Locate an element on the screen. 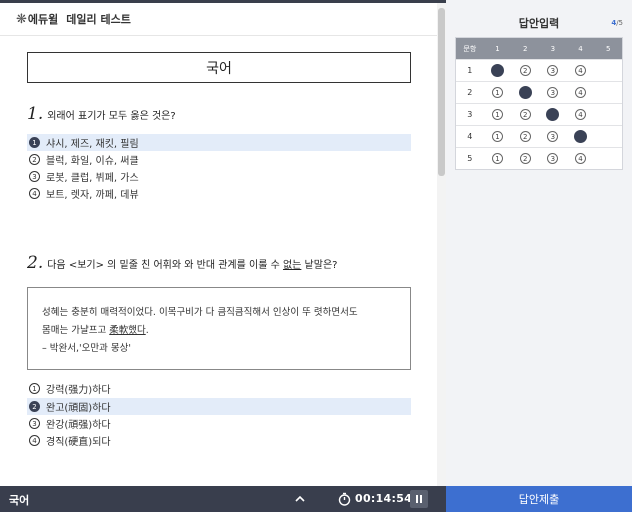 The height and width of the screenshot is (512, 632). passage-text: 몸매는 가냘프고 is located at coordinates (76, 330).